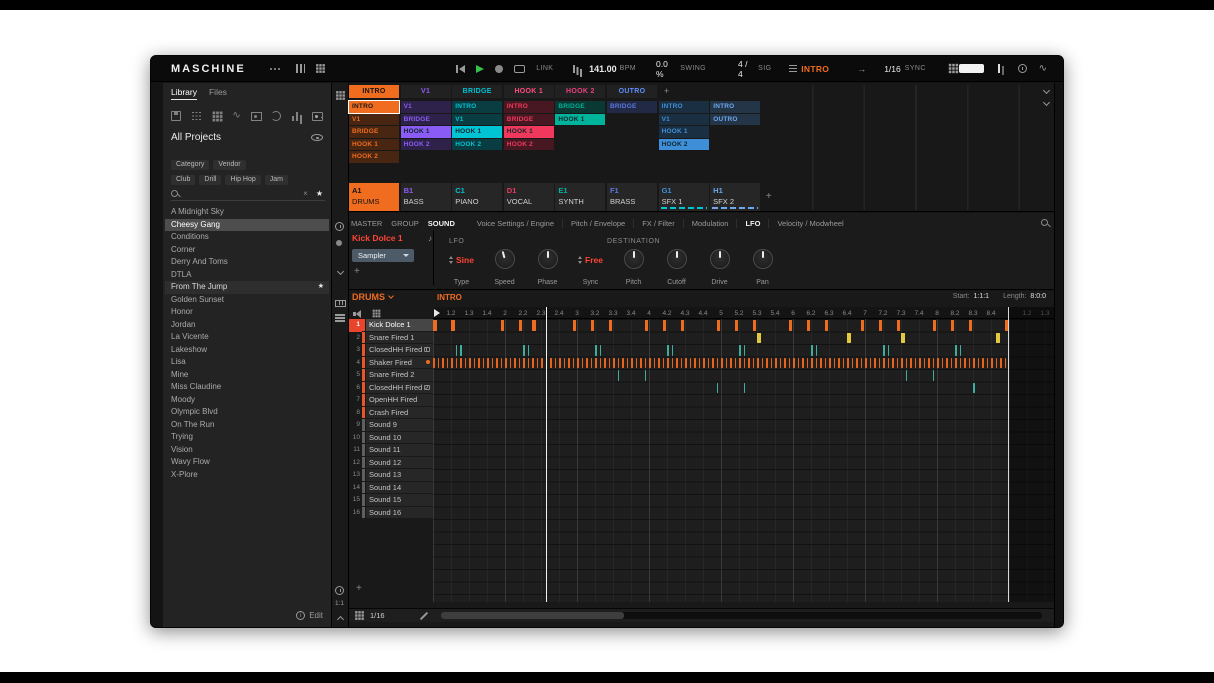 The image size is (1214, 683). I want to click on length-value: 8:0:0, so click(1038, 296).